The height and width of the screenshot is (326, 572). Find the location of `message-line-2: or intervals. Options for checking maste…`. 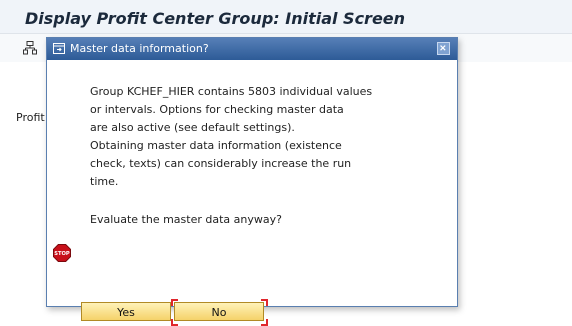

message-line-2: or intervals. Options for checking maste… is located at coordinates (217, 109).